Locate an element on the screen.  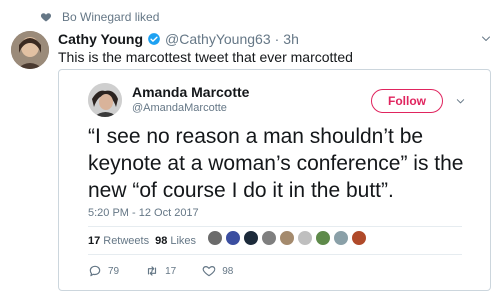
reply-count: 79 is located at coordinates (114, 271).